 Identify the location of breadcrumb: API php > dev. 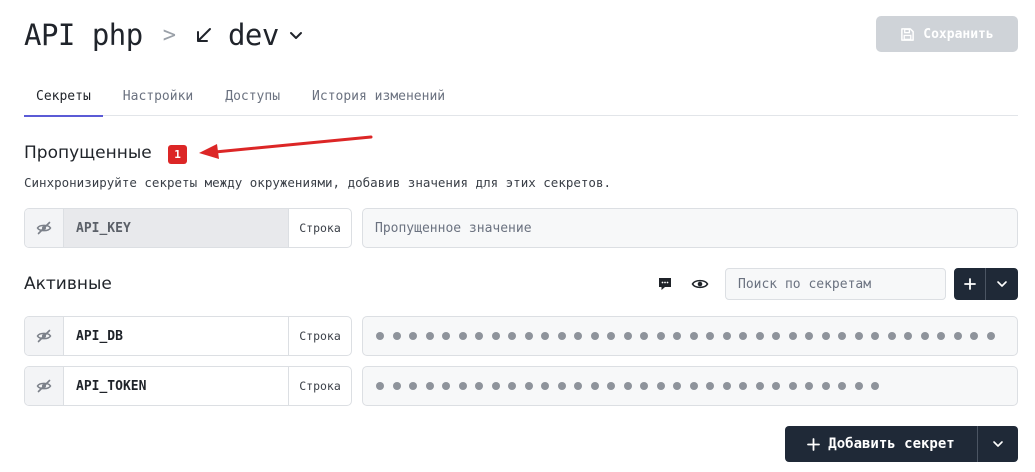
(163, 35).